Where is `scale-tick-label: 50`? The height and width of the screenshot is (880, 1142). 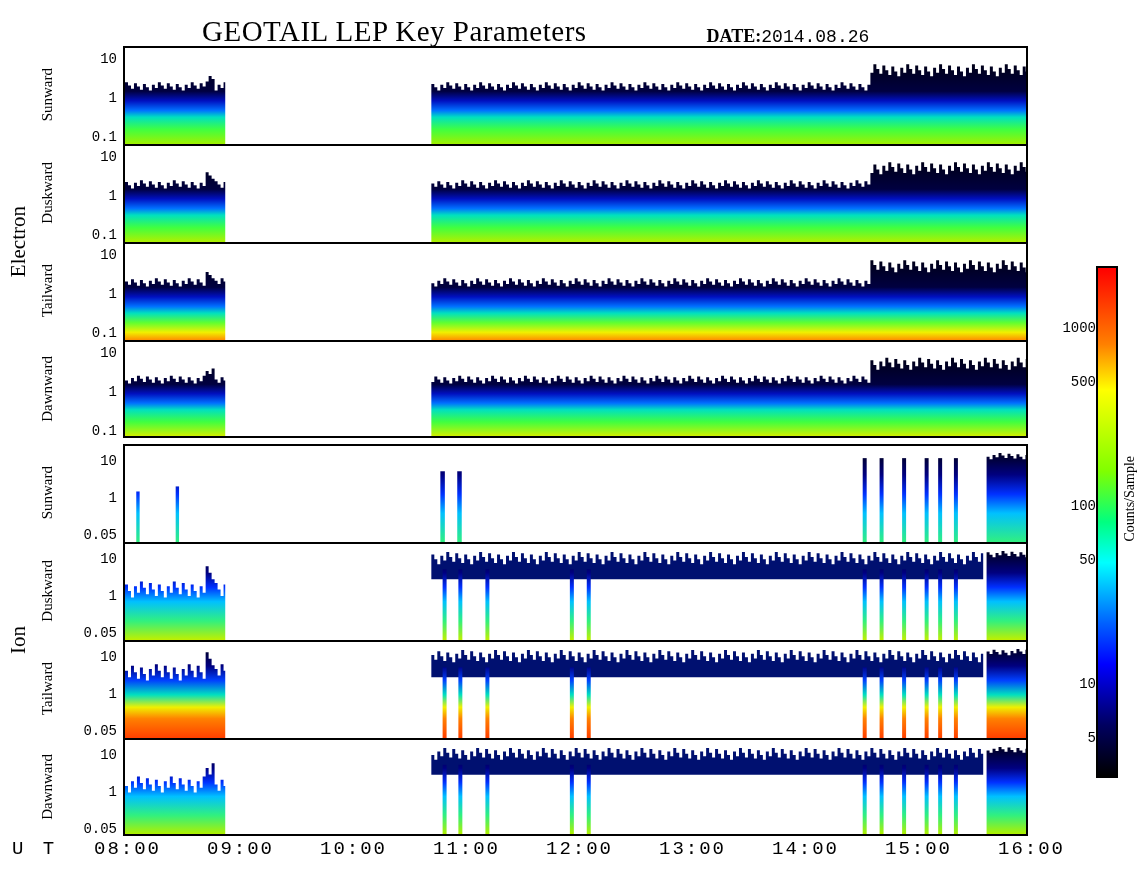 scale-tick-label: 50 is located at coordinates (1087, 559).